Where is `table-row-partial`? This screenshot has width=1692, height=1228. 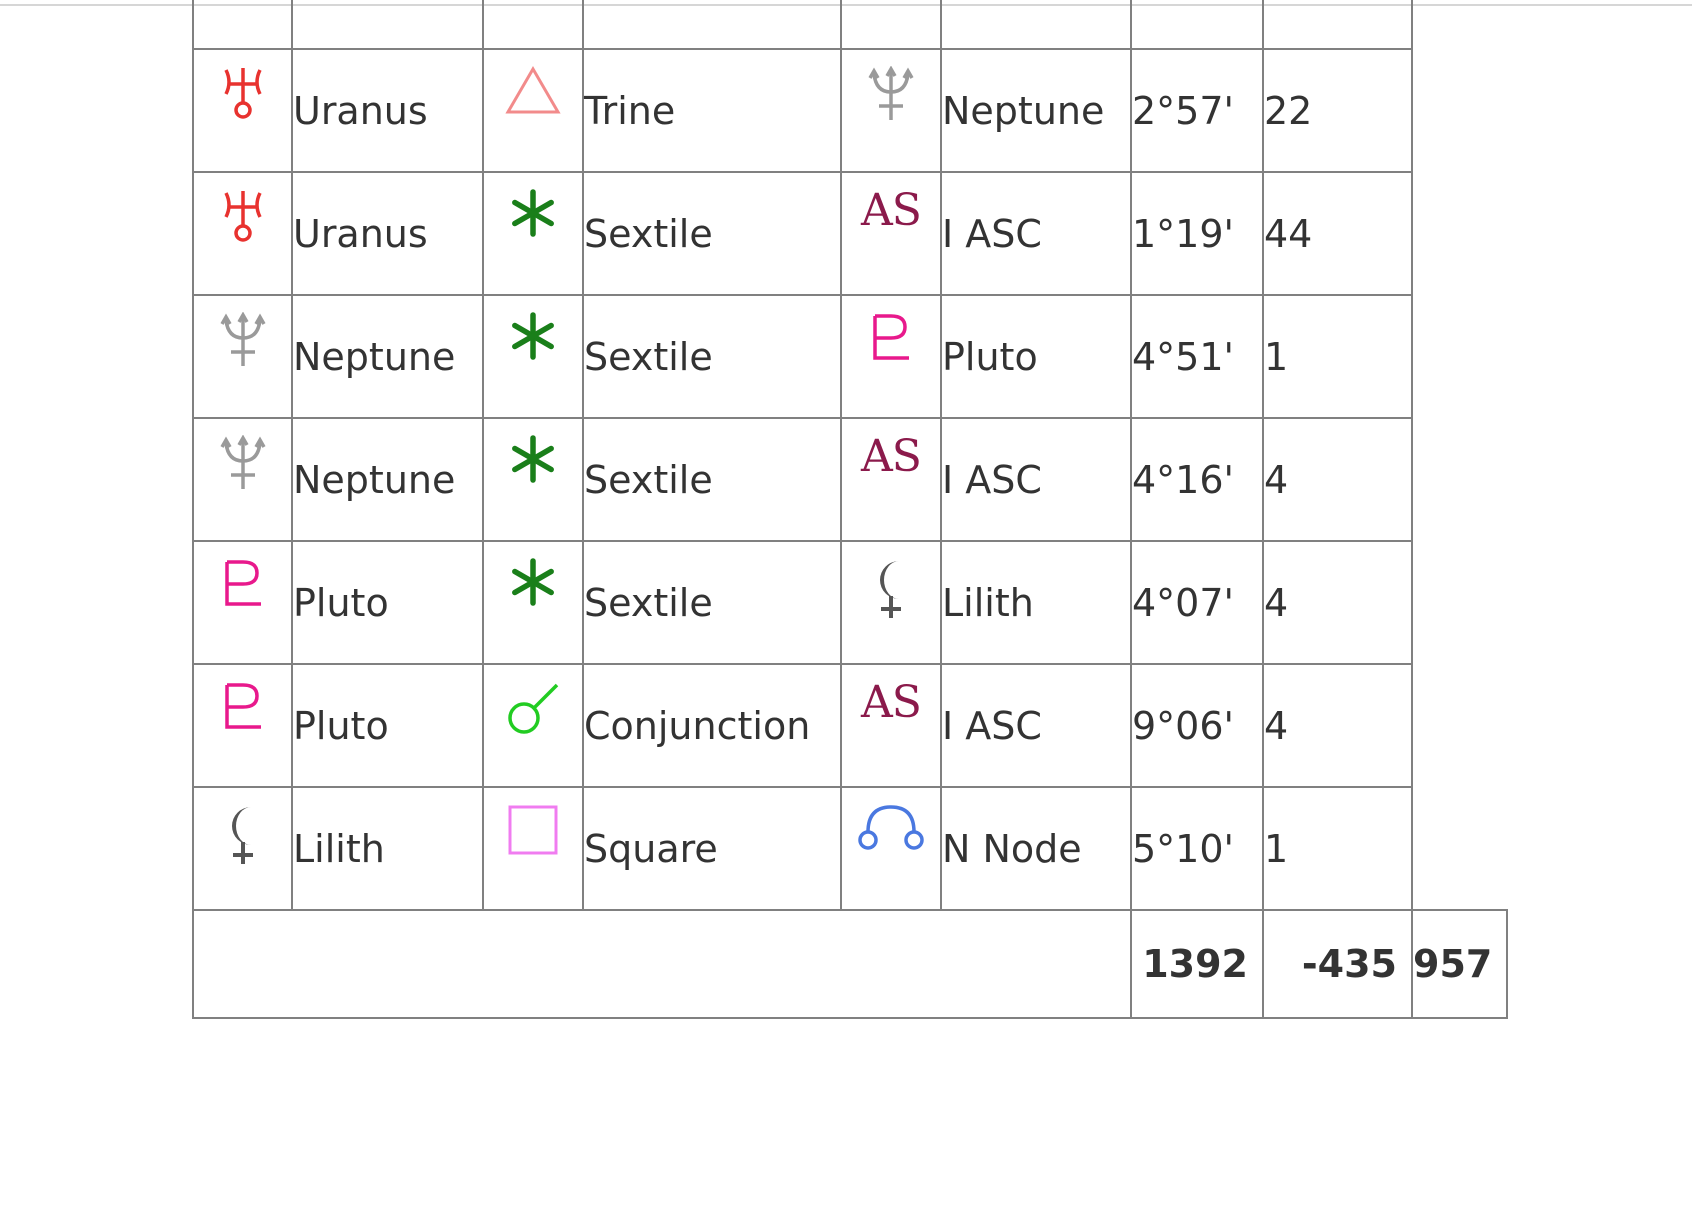
table-row-partial is located at coordinates (849, 25).